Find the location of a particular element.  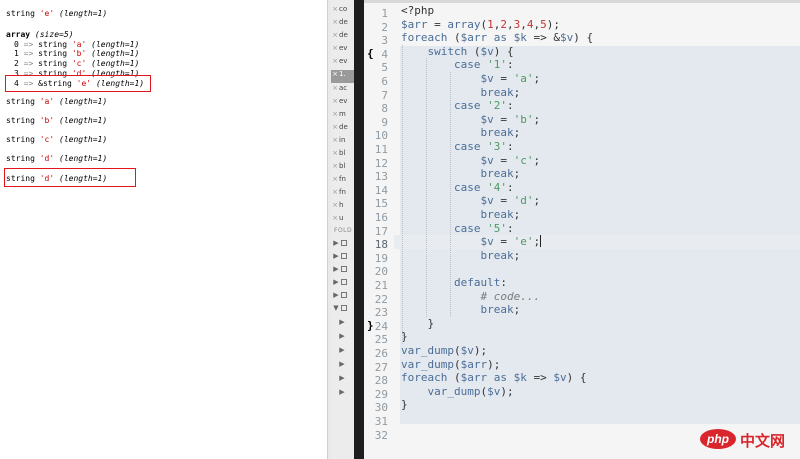

code-line: $arr = array(1,2,3,4,5); is located at coordinates (480, 25).